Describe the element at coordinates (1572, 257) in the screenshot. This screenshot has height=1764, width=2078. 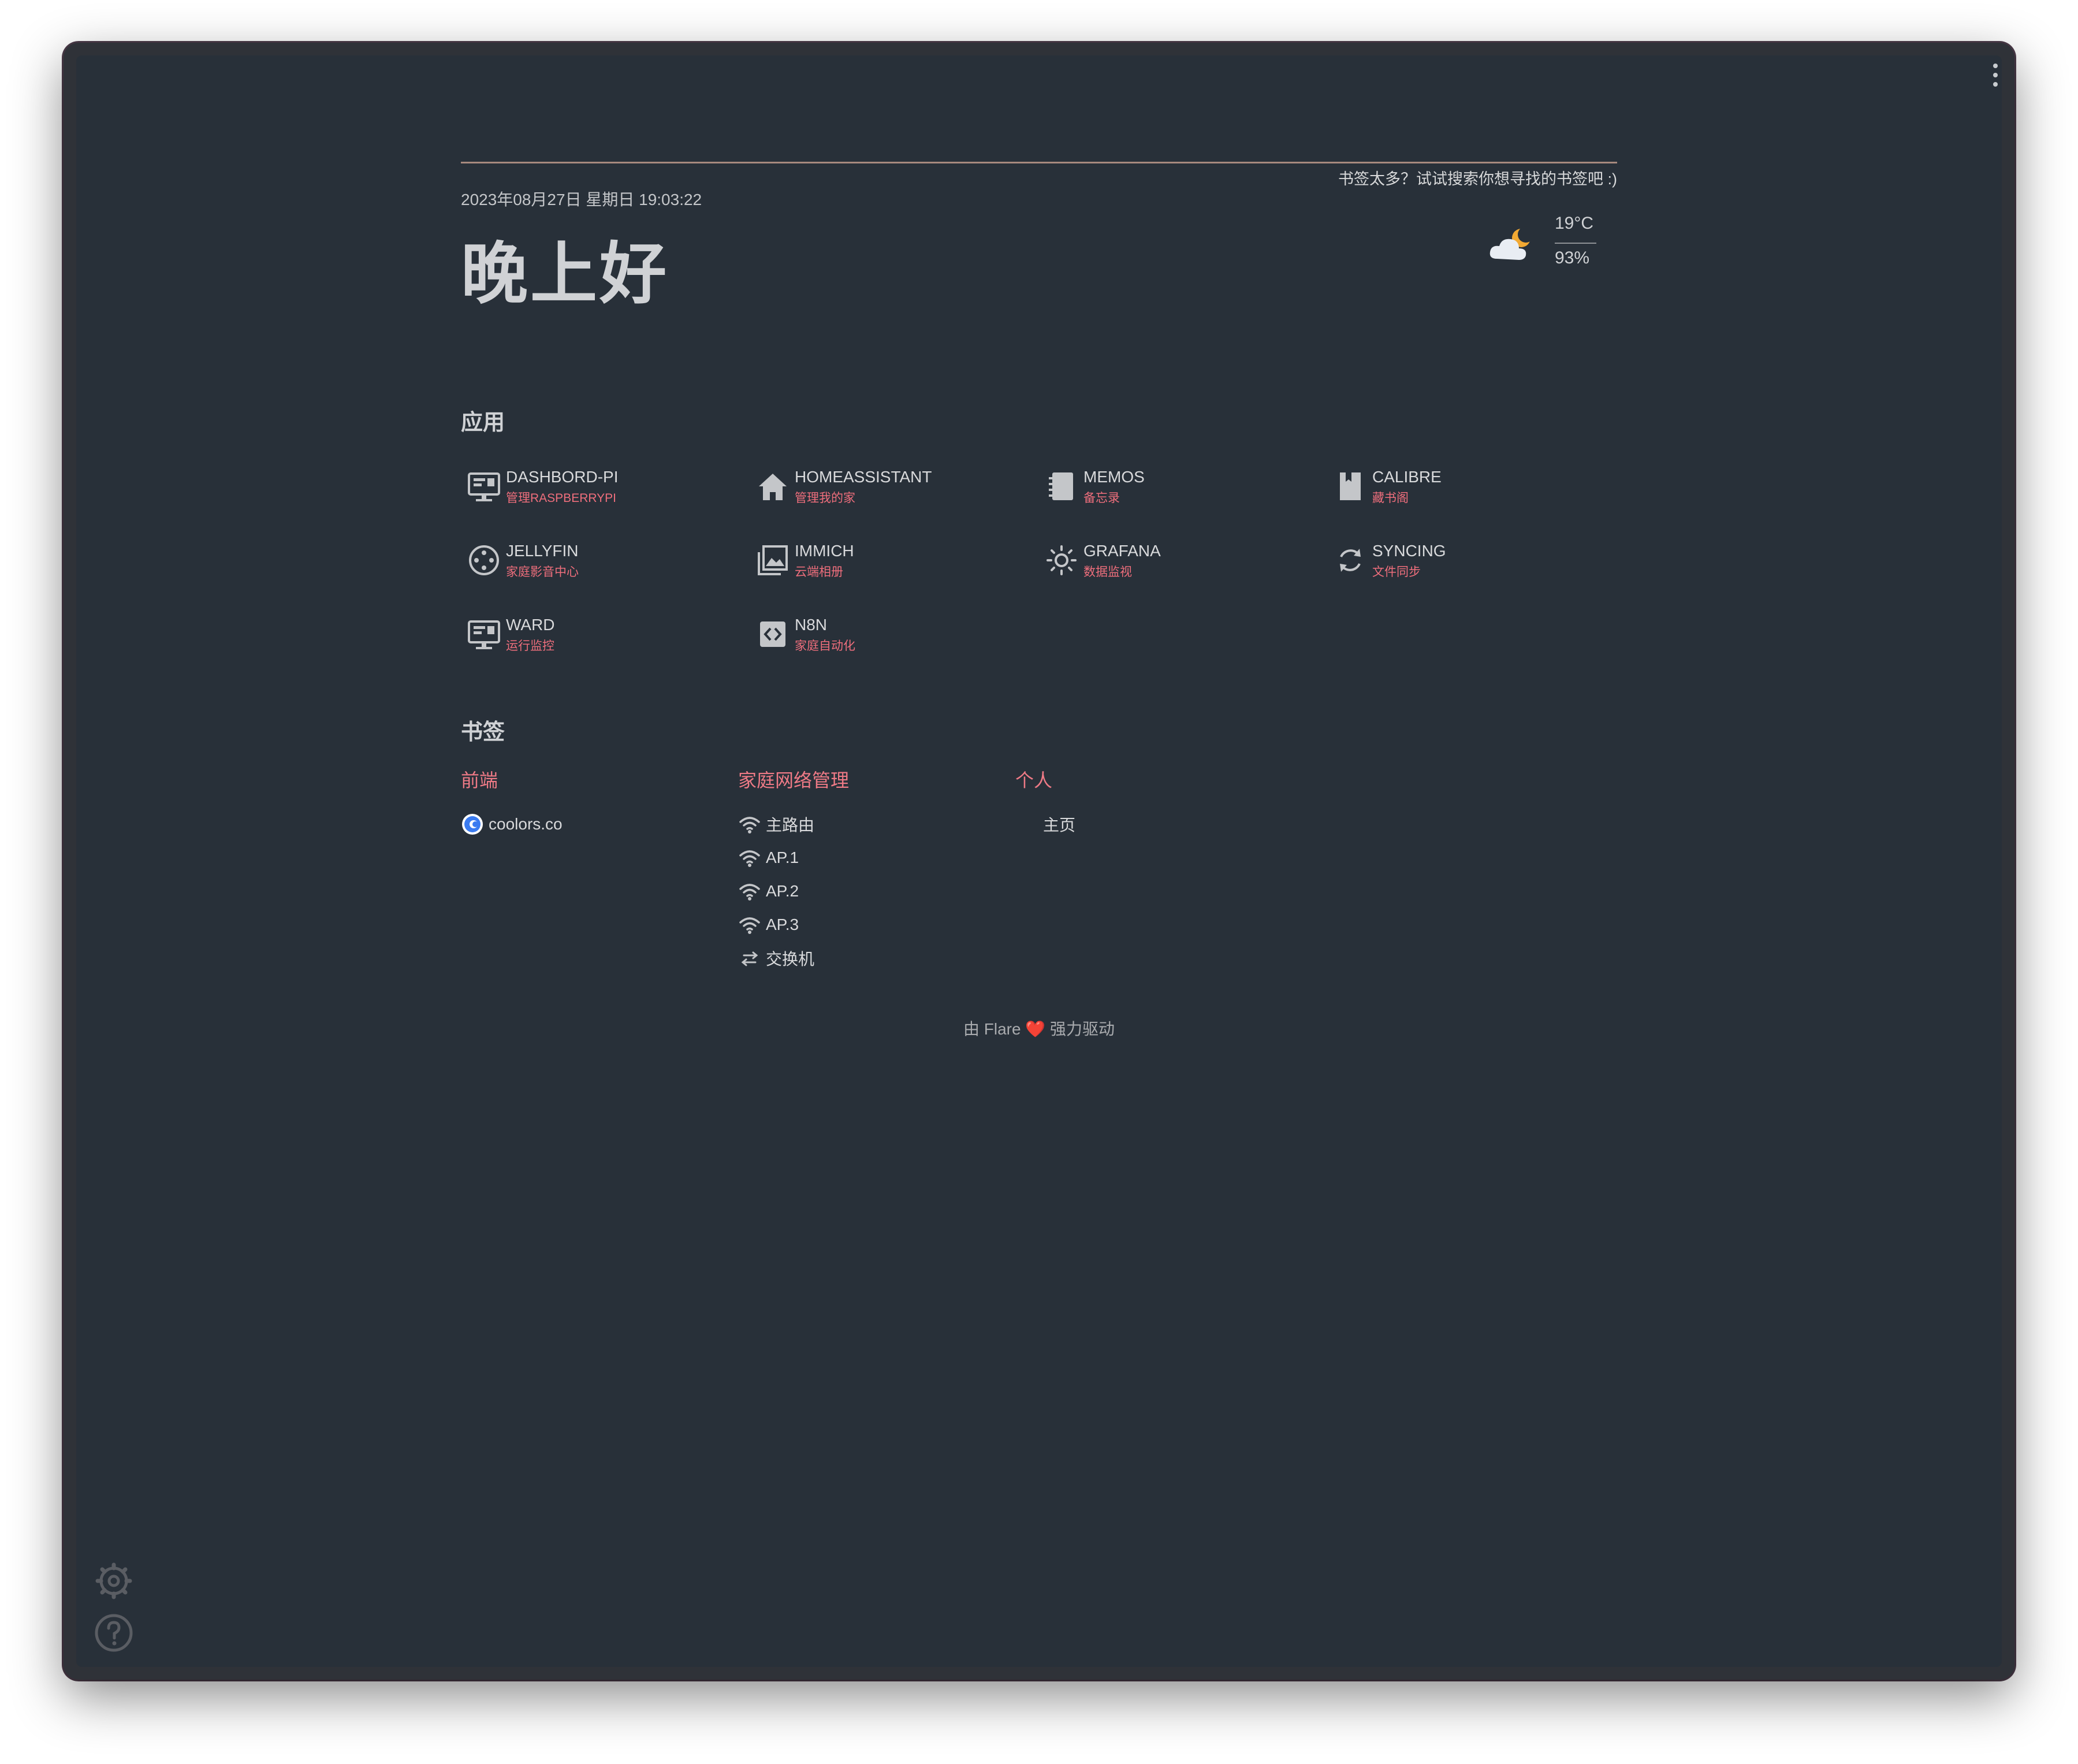
I see `weather-humidity: 93%` at that location.